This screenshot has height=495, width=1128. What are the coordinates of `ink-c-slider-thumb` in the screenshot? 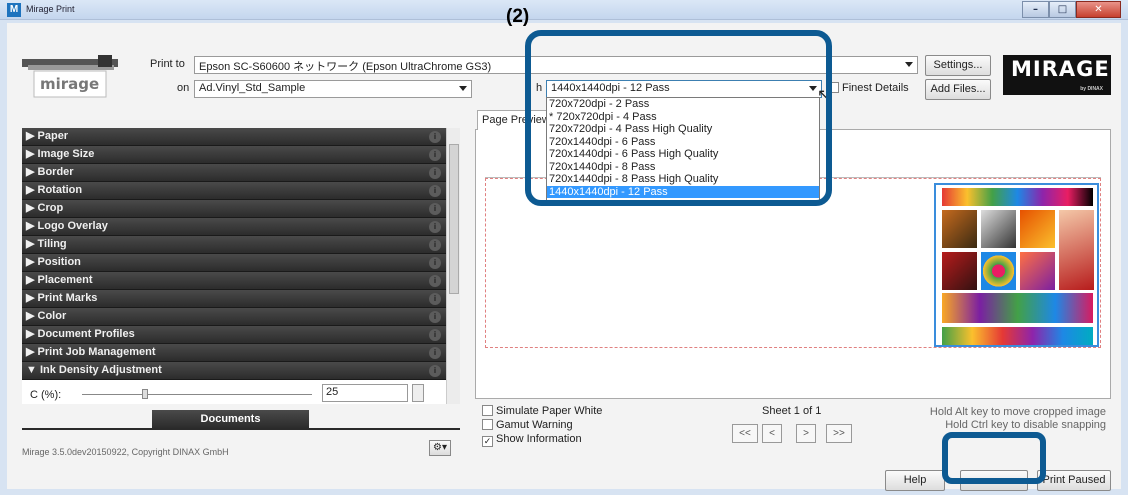 It's located at (145, 394).